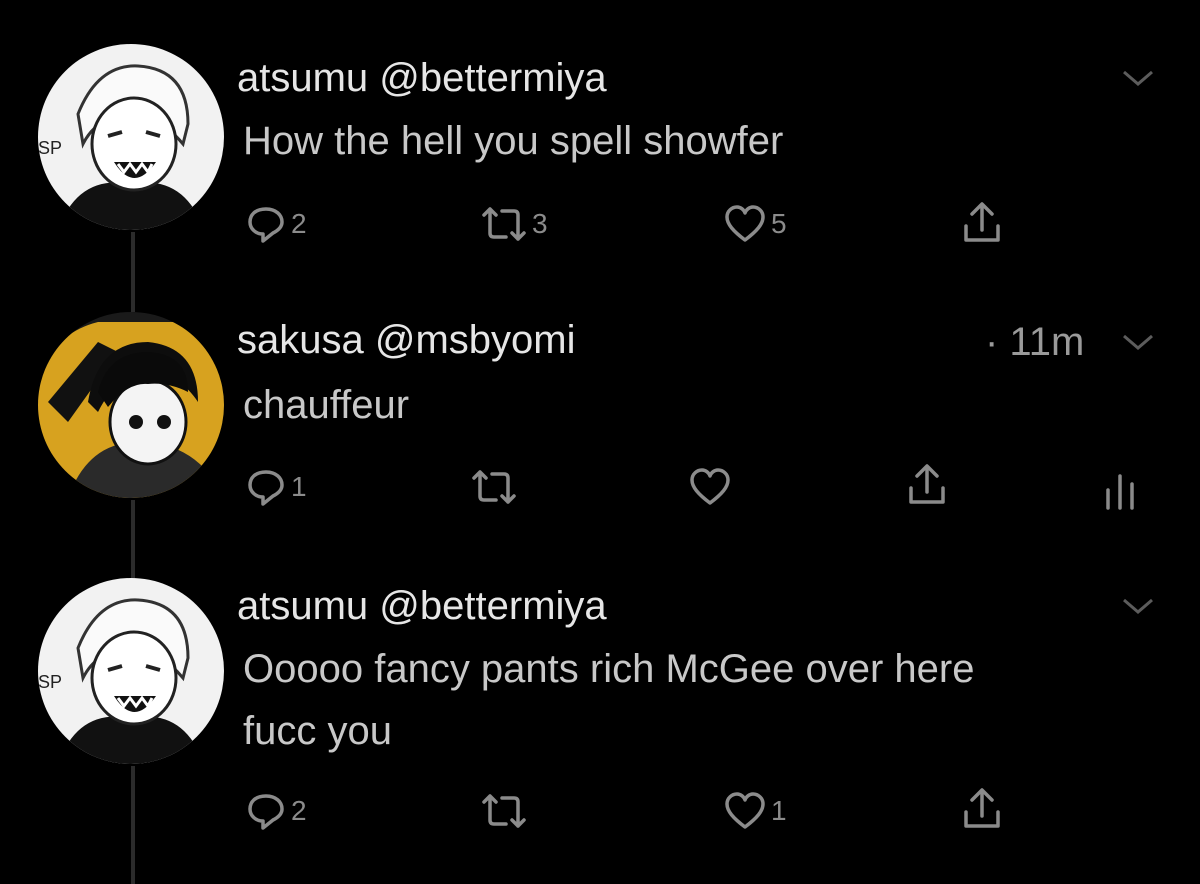 The height and width of the screenshot is (884, 1200). What do you see at coordinates (302, 606) in the screenshot?
I see `display-name: atsumu` at bounding box center [302, 606].